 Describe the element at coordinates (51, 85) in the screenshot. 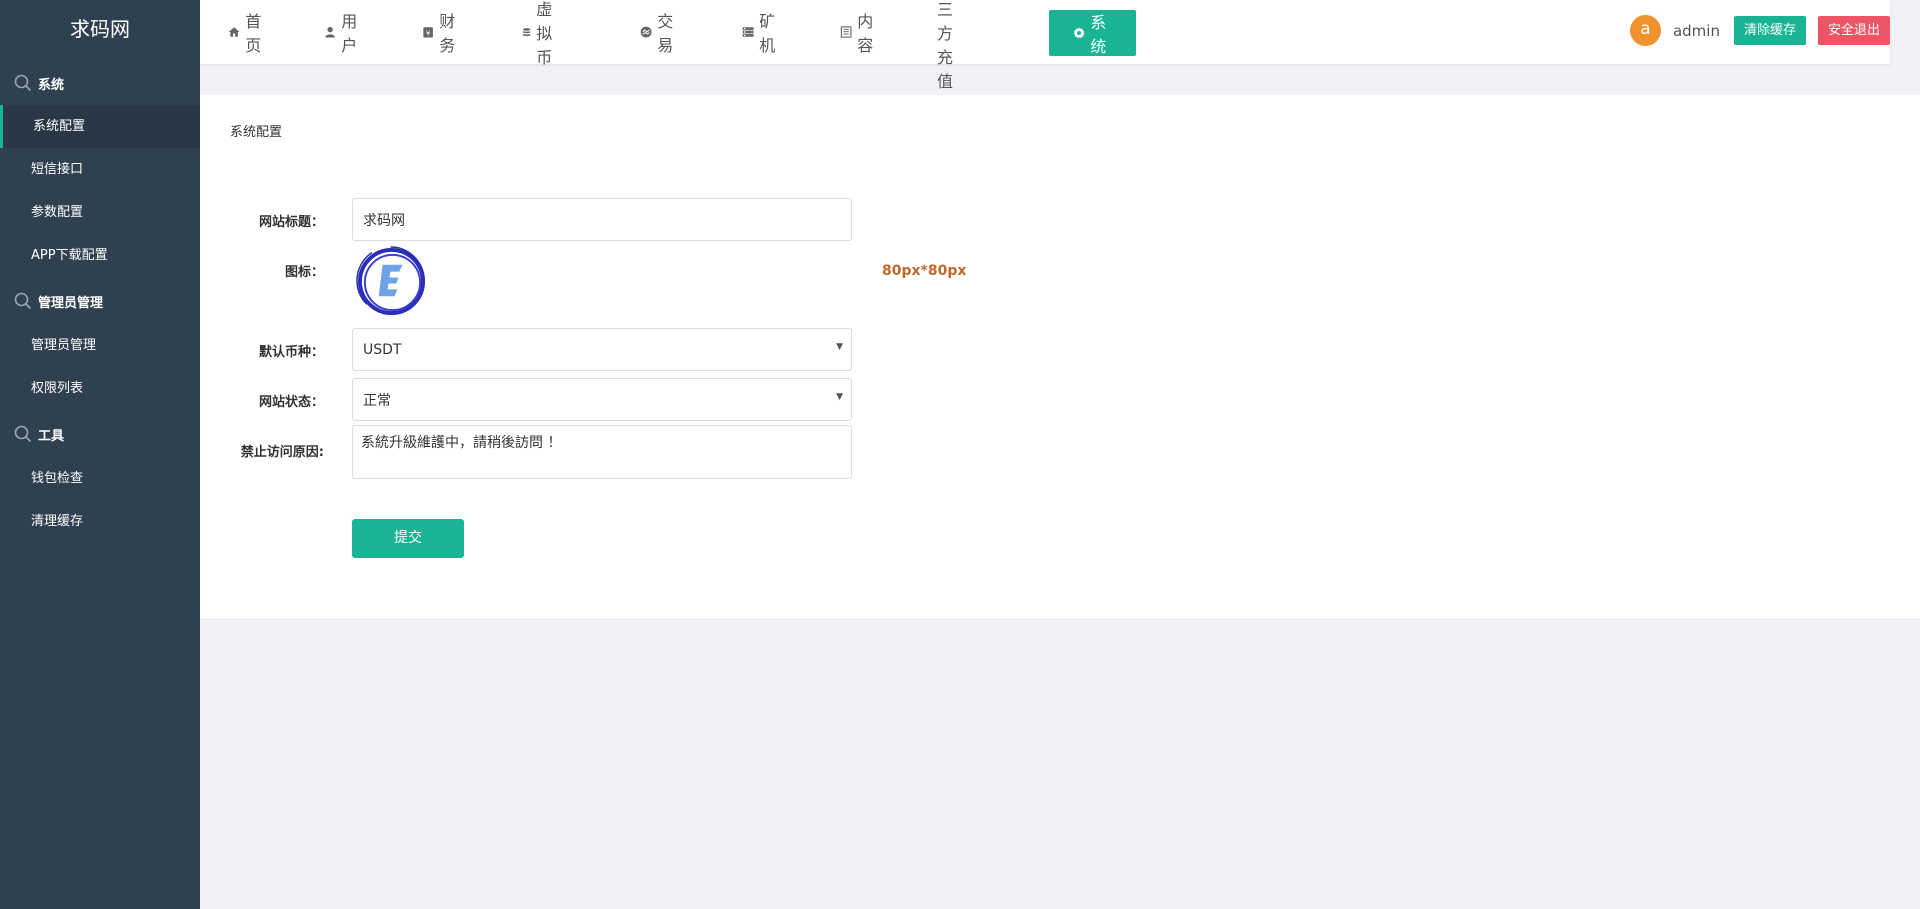

I see `sidebar-group-label: 系统` at that location.